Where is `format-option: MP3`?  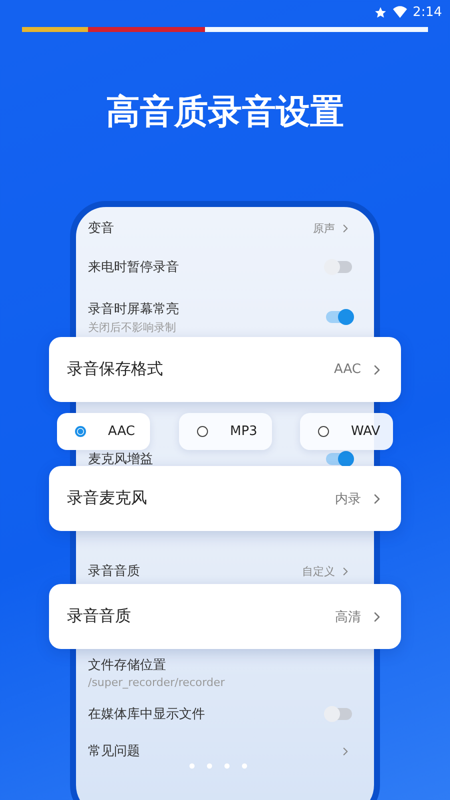 format-option: MP3 is located at coordinates (225, 431).